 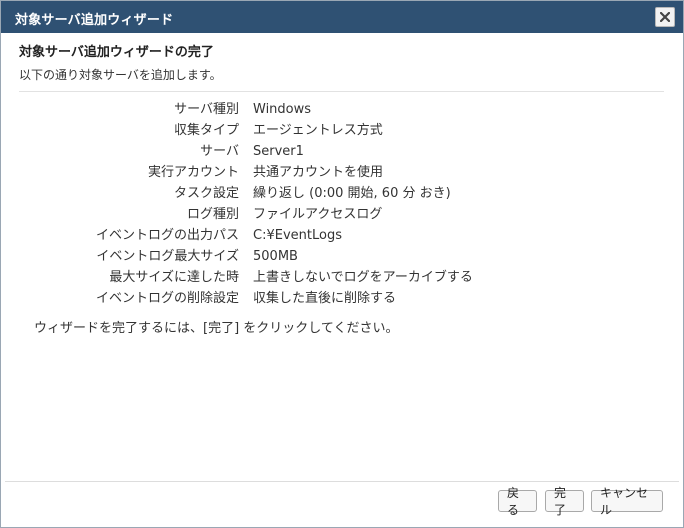 I want to click on summary-value: 繰り返し (0:00 開始, 60 分 おき), so click(x=352, y=193).